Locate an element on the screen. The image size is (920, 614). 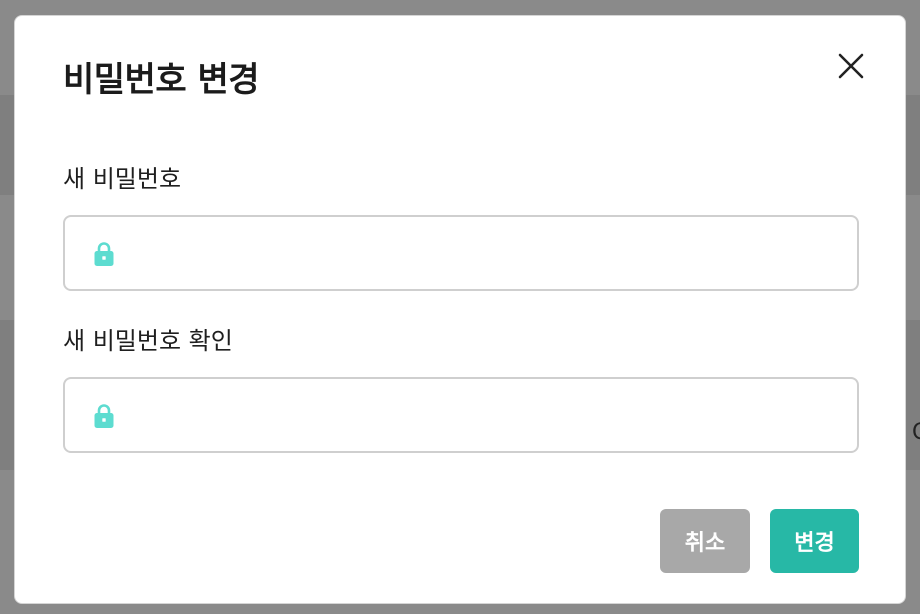
change-button: 변경 is located at coordinates (814, 541).